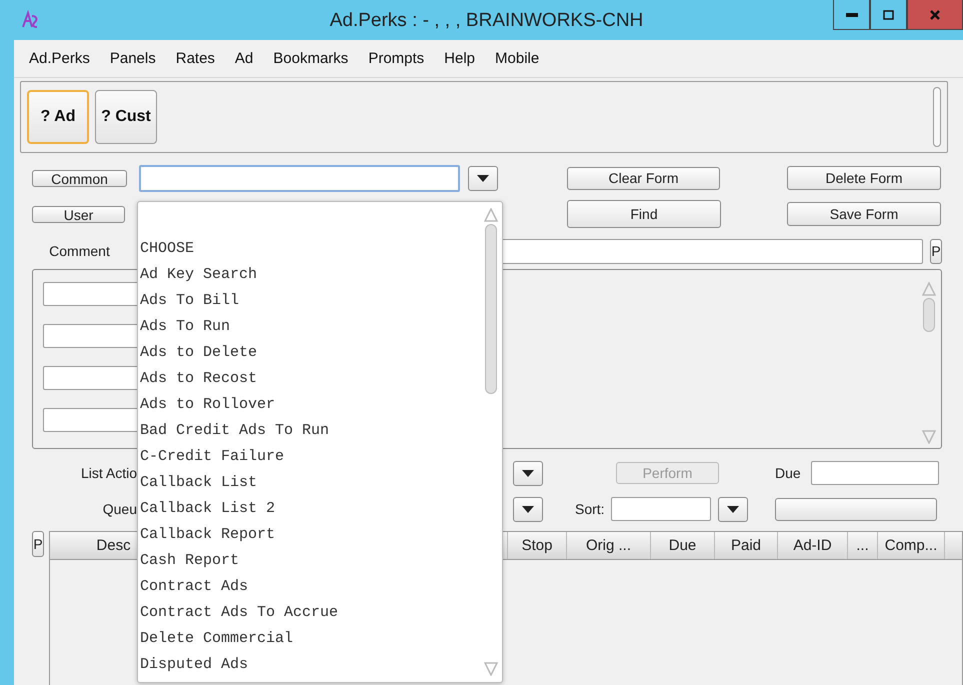 The width and height of the screenshot is (963, 685). What do you see at coordinates (788, 473) in the screenshot?
I see `due-label: Due` at bounding box center [788, 473].